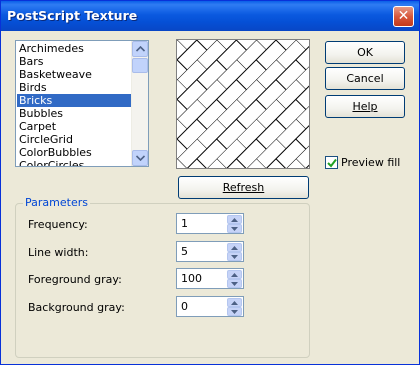  What do you see at coordinates (74, 87) in the screenshot?
I see `list-item: Birds` at bounding box center [74, 87].